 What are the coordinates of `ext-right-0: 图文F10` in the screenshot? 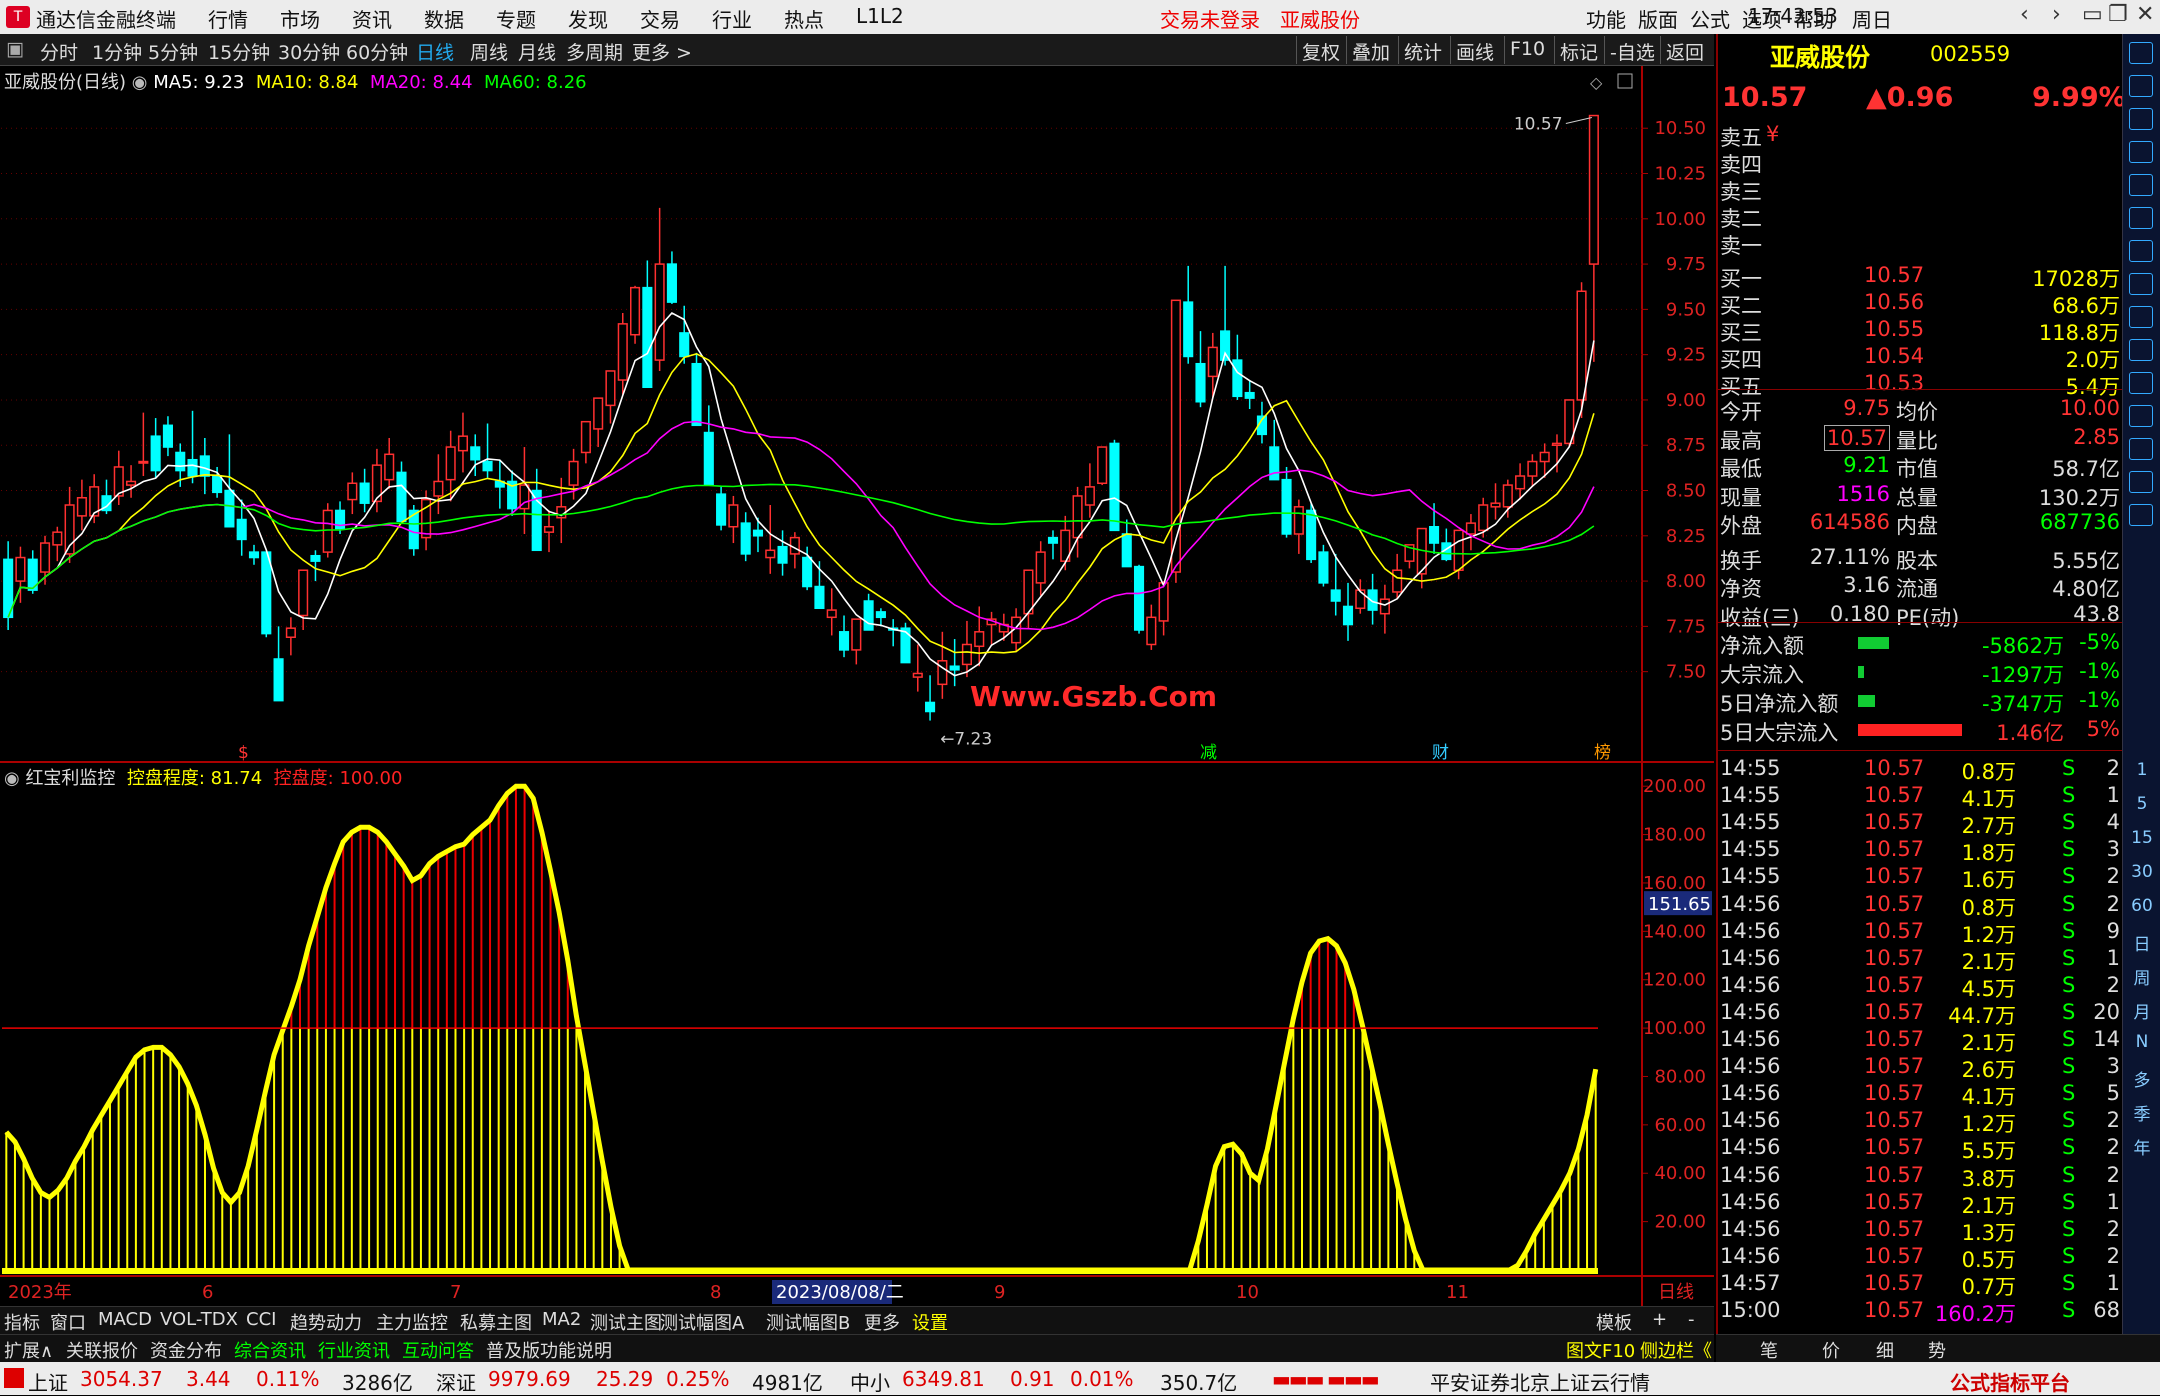 It's located at (1600, 1350).